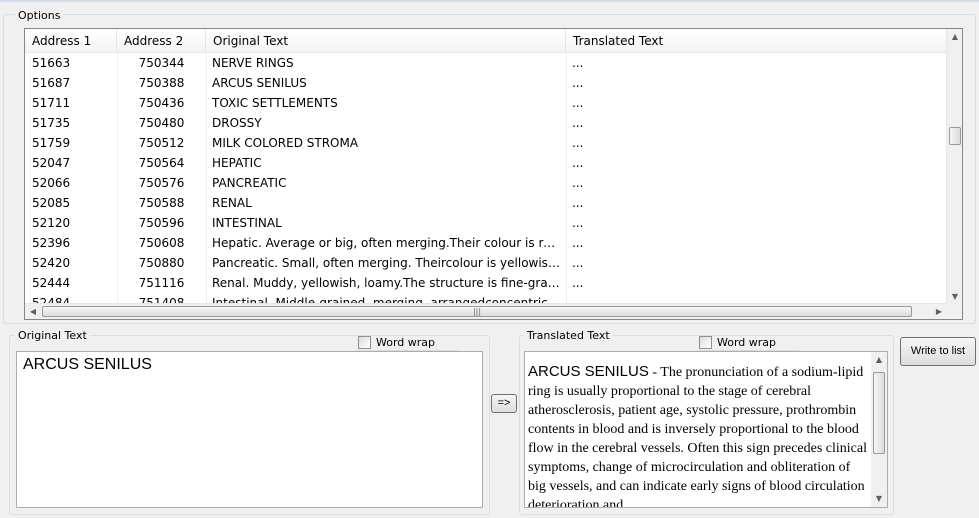 The height and width of the screenshot is (518, 979). I want to click on address-1-cell: 52085, so click(51, 203).